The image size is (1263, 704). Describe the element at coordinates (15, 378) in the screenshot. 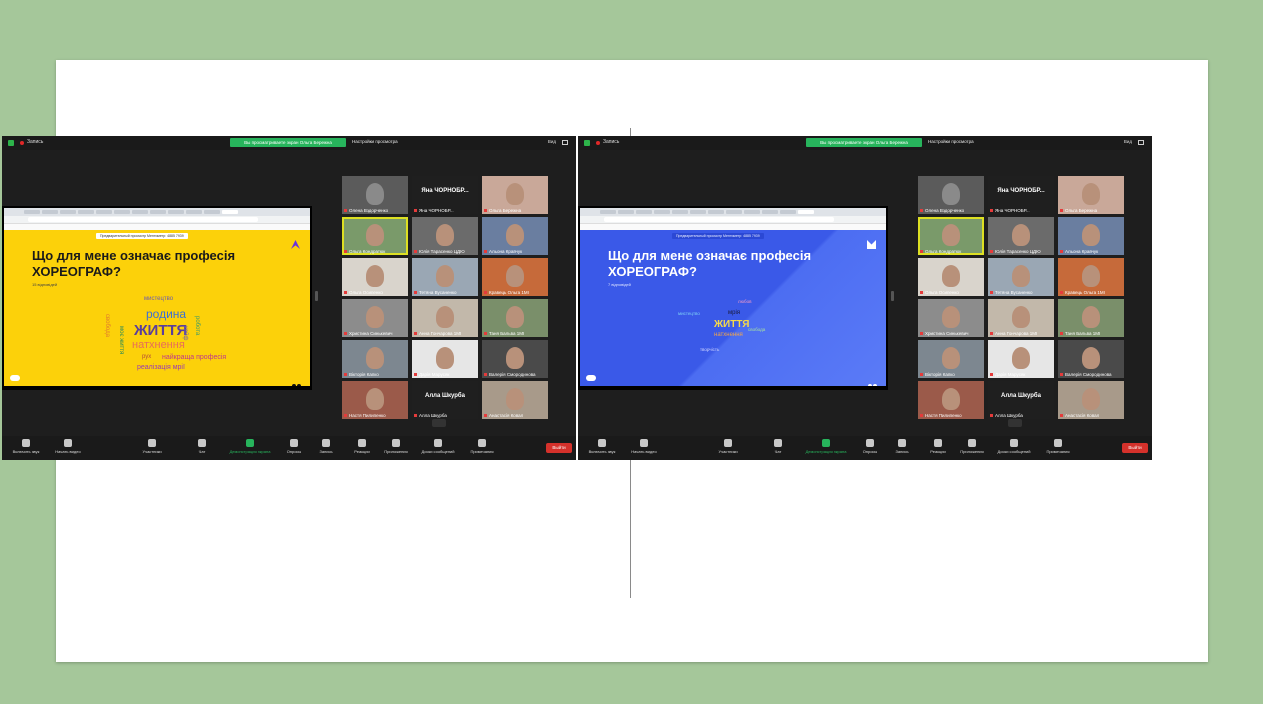

I see `menti-logo-badge` at that location.